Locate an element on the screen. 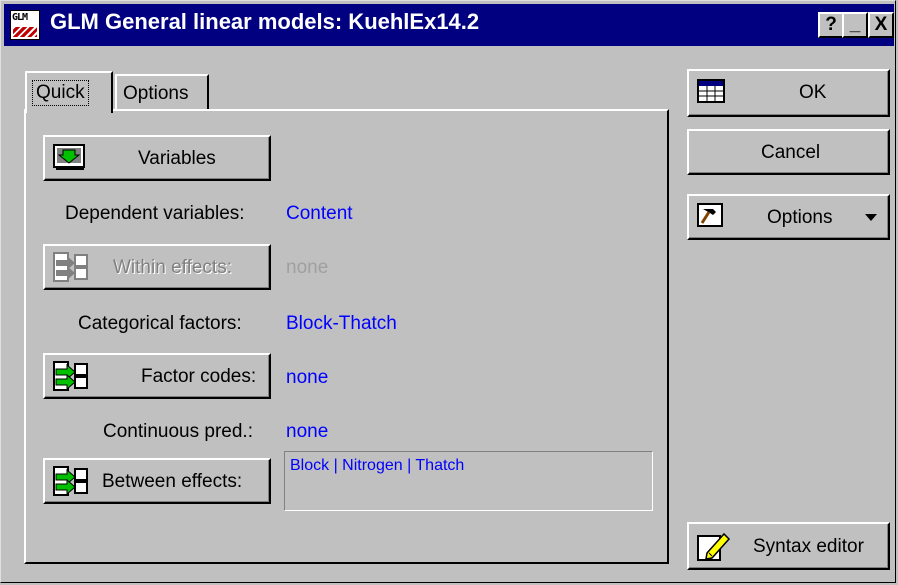 The height and width of the screenshot is (585, 898). variables-button-label: Variables is located at coordinates (177, 158).